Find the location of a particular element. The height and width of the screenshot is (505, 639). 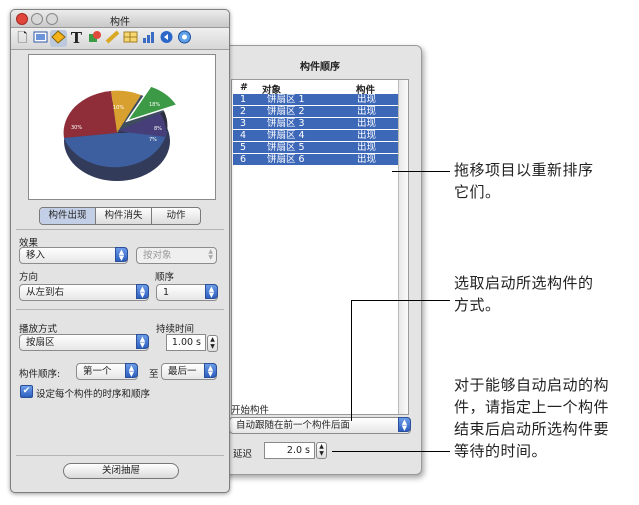

start-build-label: 开始构件 is located at coordinates (250, 410).